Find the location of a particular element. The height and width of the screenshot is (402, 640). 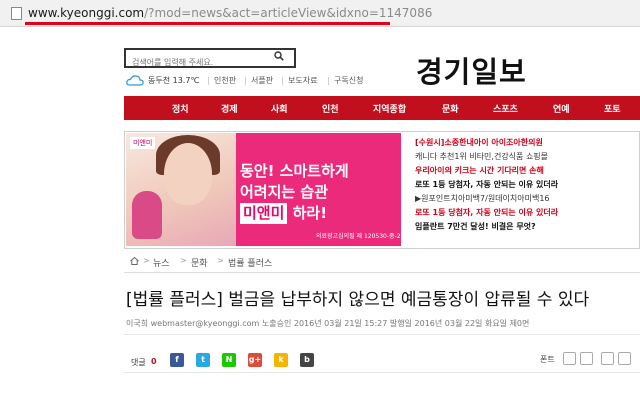

twitter-share-icon: t is located at coordinates (203, 360).